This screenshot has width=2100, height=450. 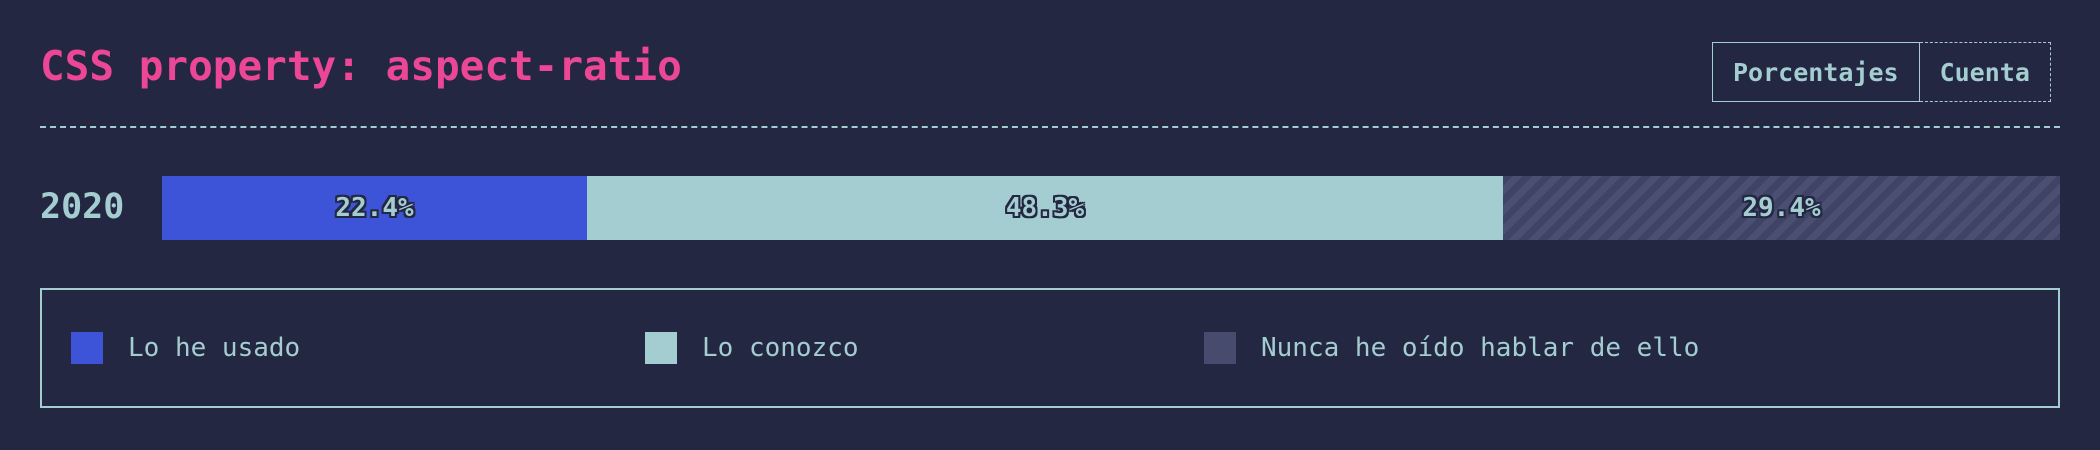 I want to click on legend-item: Lo conozco, so click(x=752, y=348).